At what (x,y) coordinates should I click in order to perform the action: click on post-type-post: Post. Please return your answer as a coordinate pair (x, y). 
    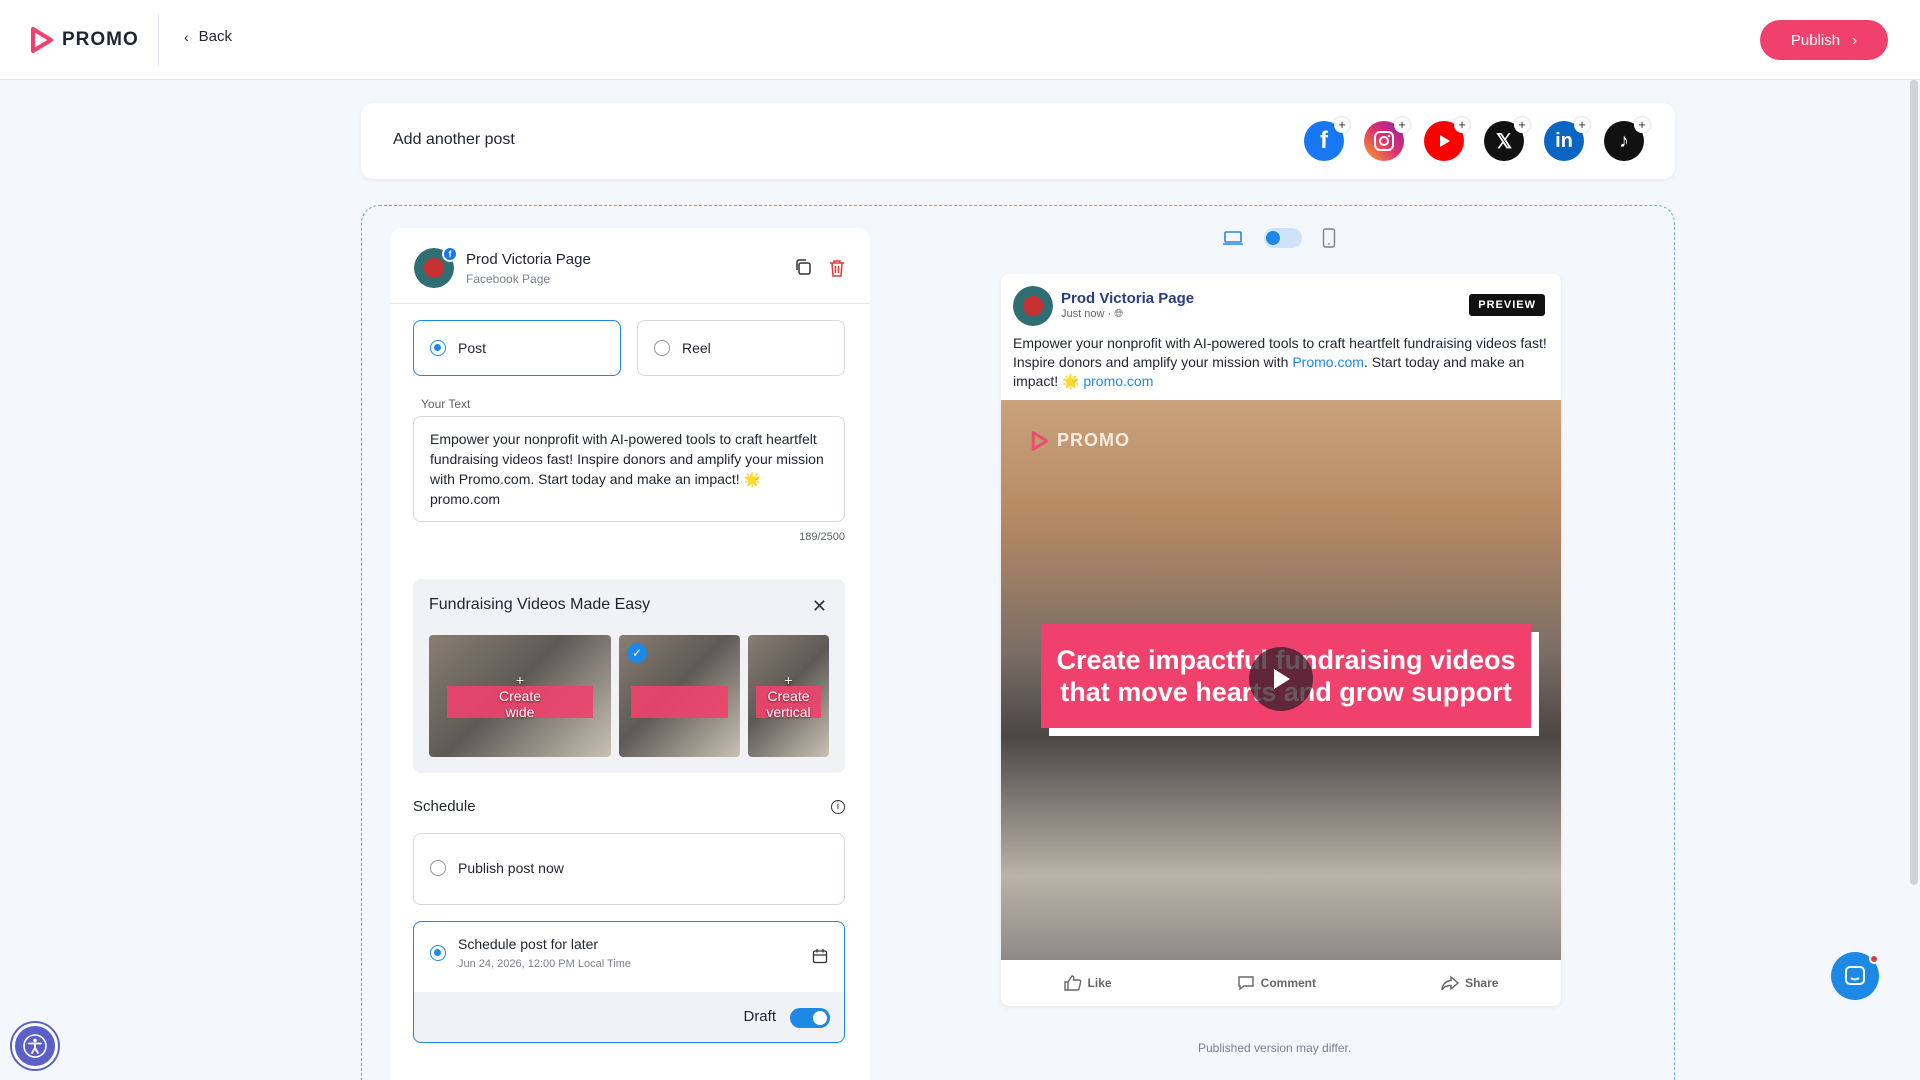
    Looking at the image, I should click on (517, 348).